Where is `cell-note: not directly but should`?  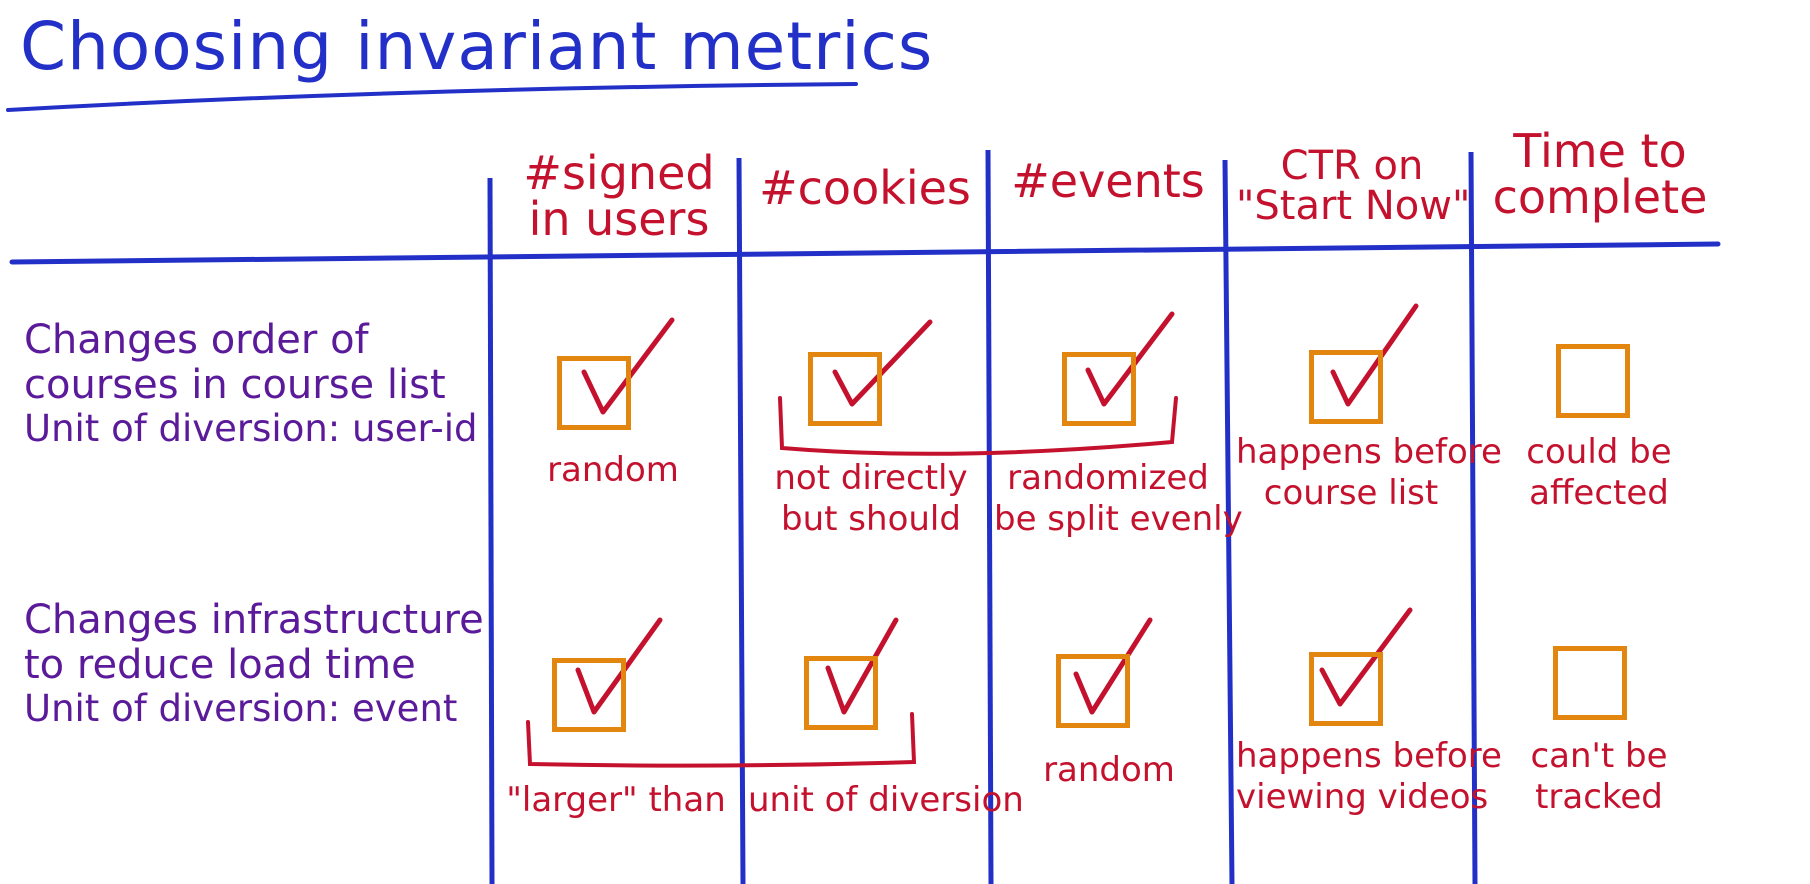
cell-note: not directly but should is located at coordinates (871, 499).